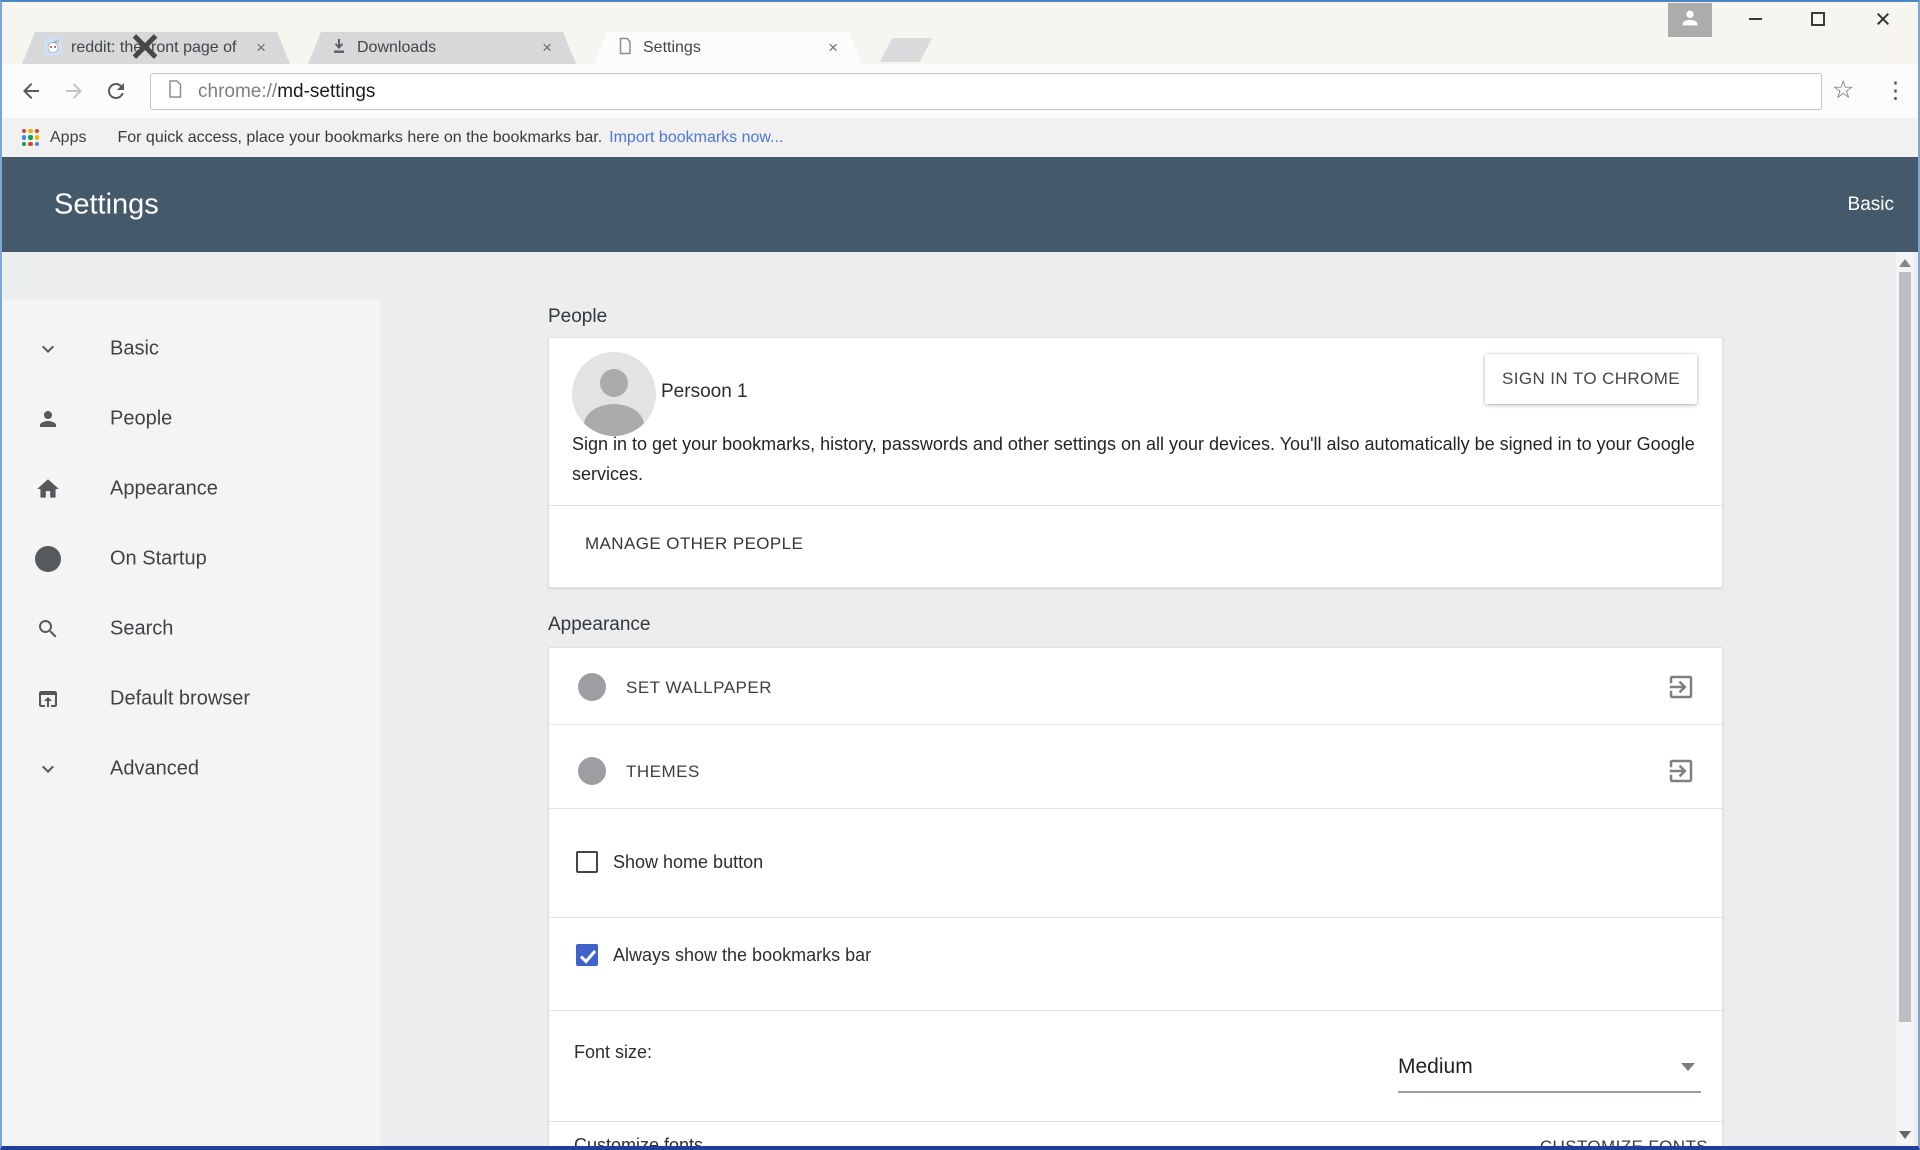  Describe the element at coordinates (68, 138) in the screenshot. I see `apps-label: Apps` at that location.